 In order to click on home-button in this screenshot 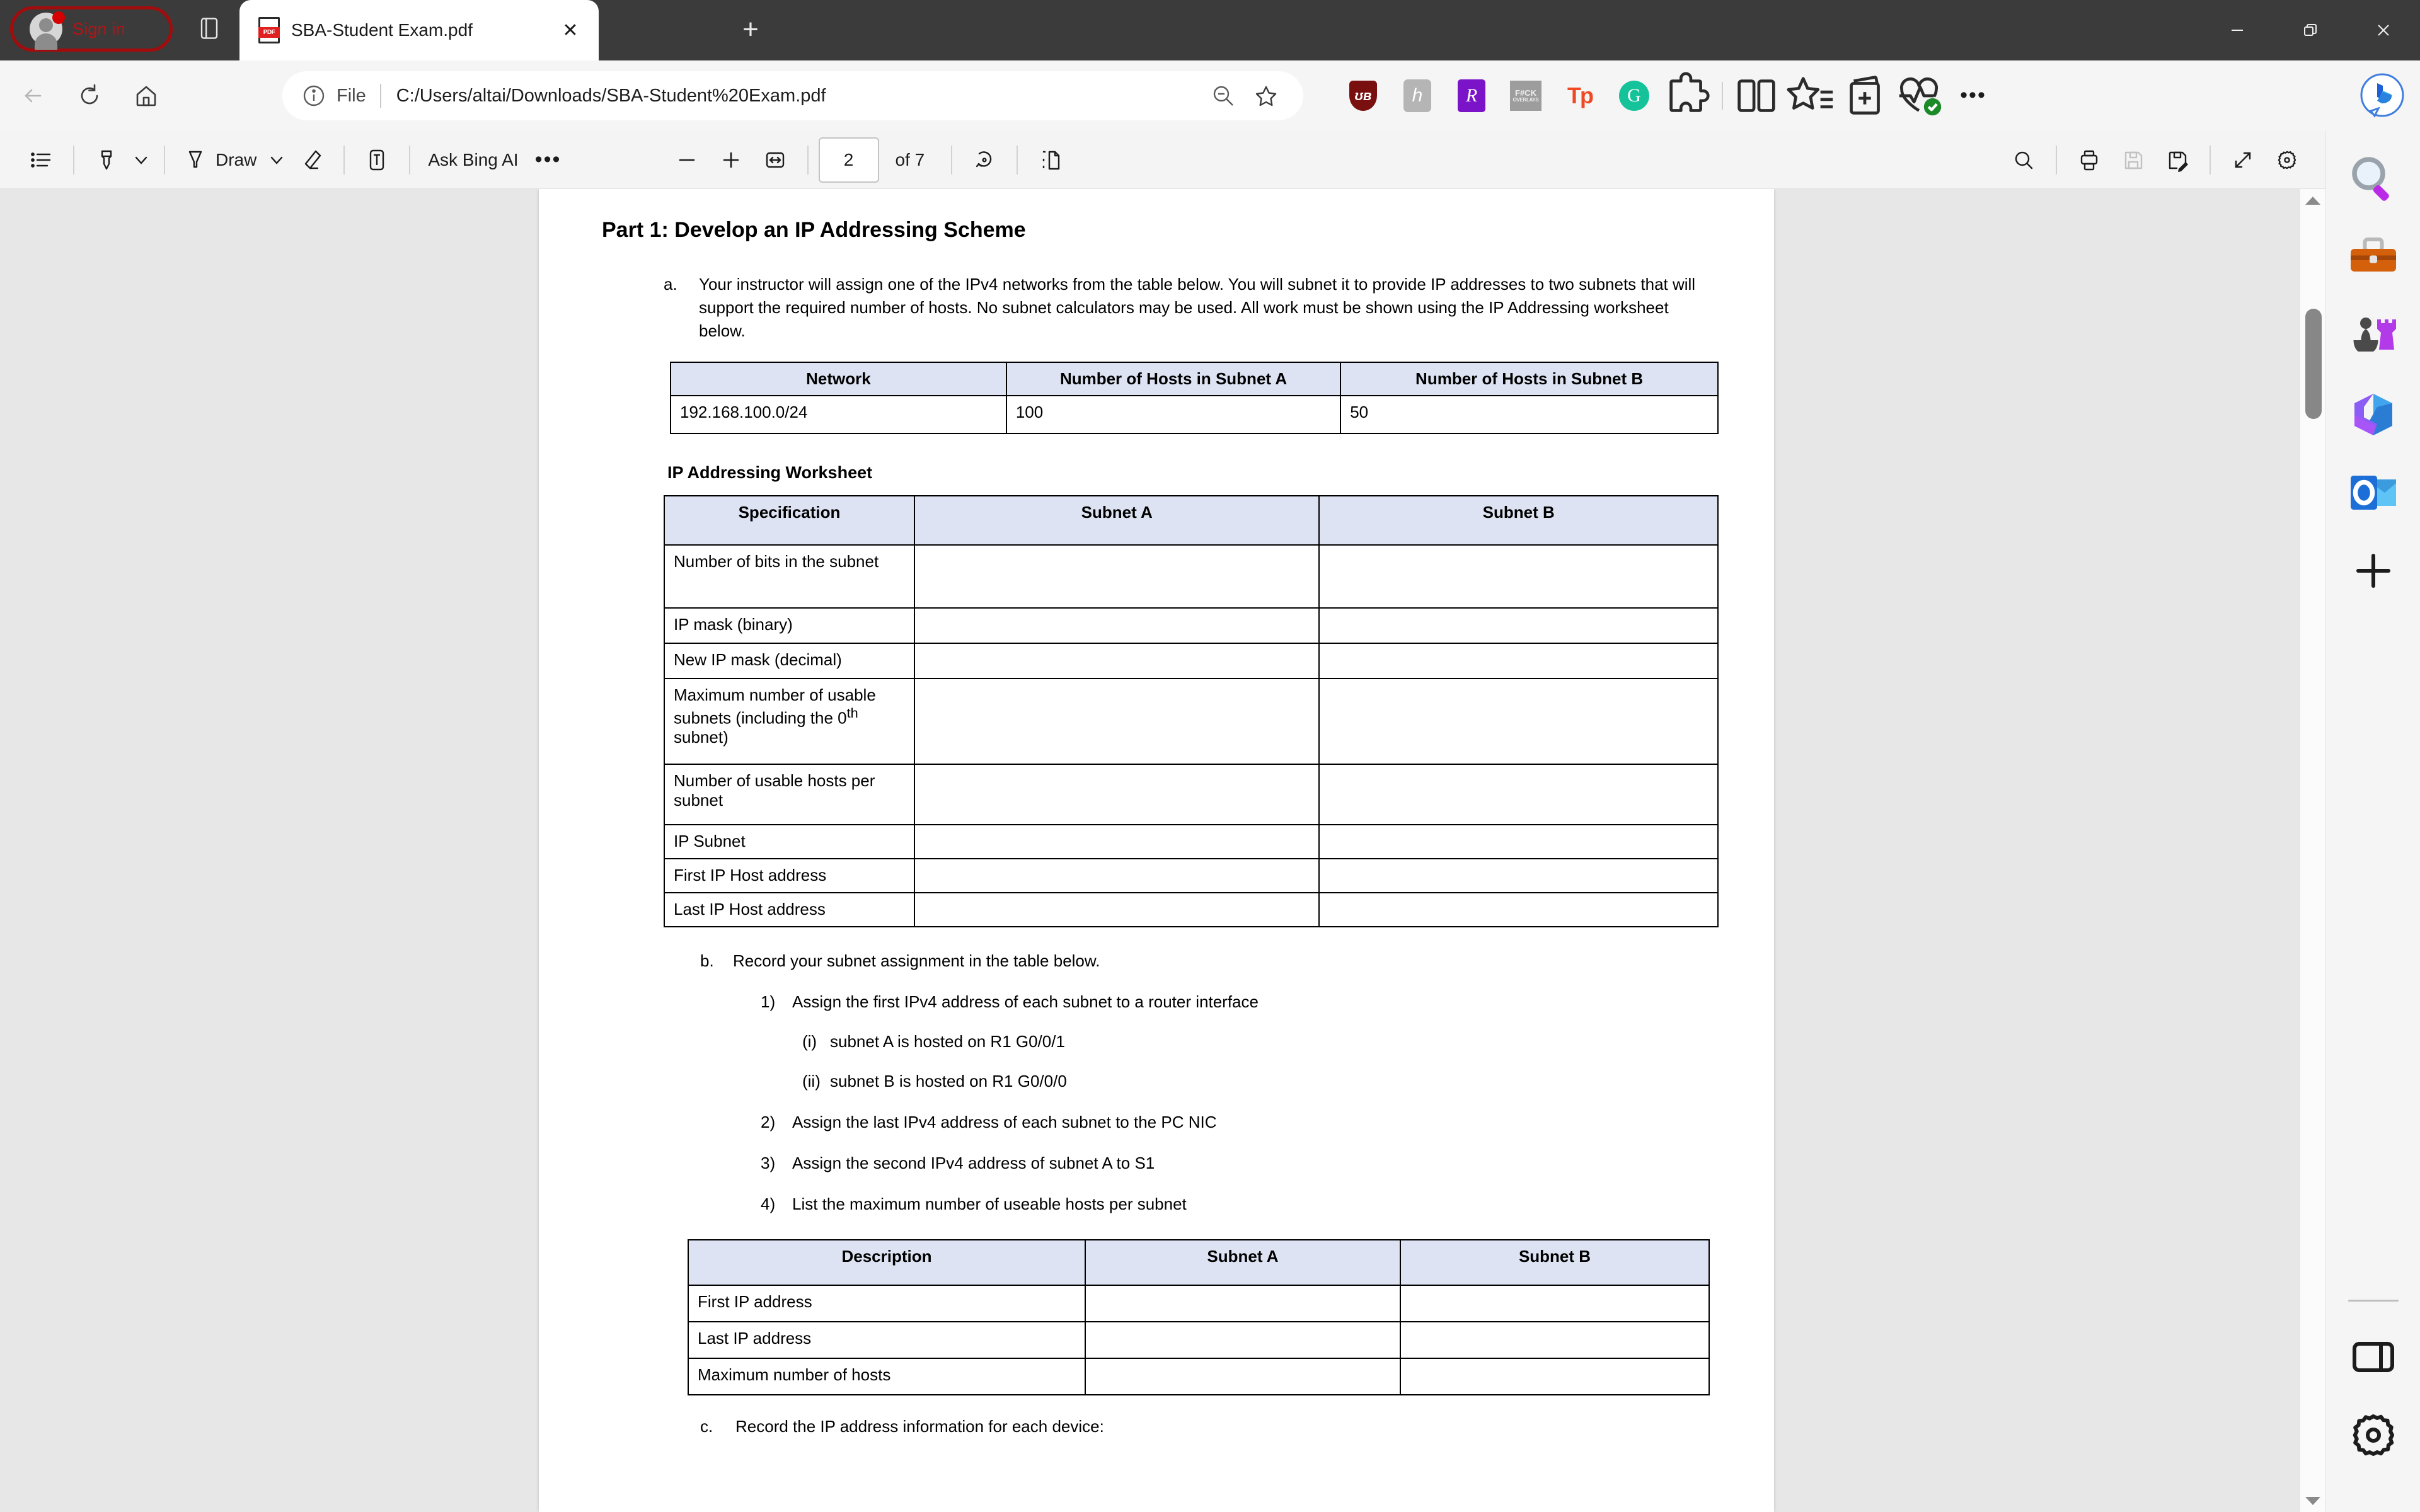, I will do `click(146, 96)`.